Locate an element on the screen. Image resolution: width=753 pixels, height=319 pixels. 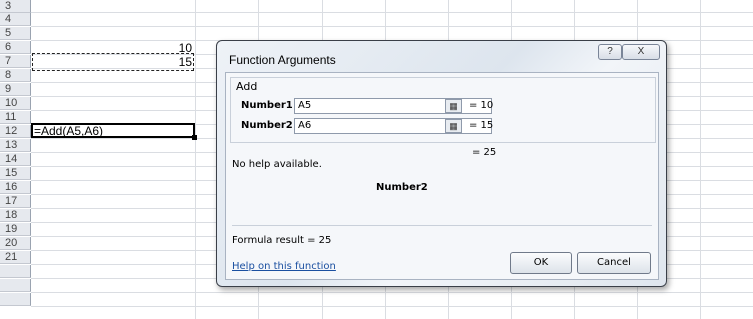
number2-collapse-button: ▦ is located at coordinates (453, 126).